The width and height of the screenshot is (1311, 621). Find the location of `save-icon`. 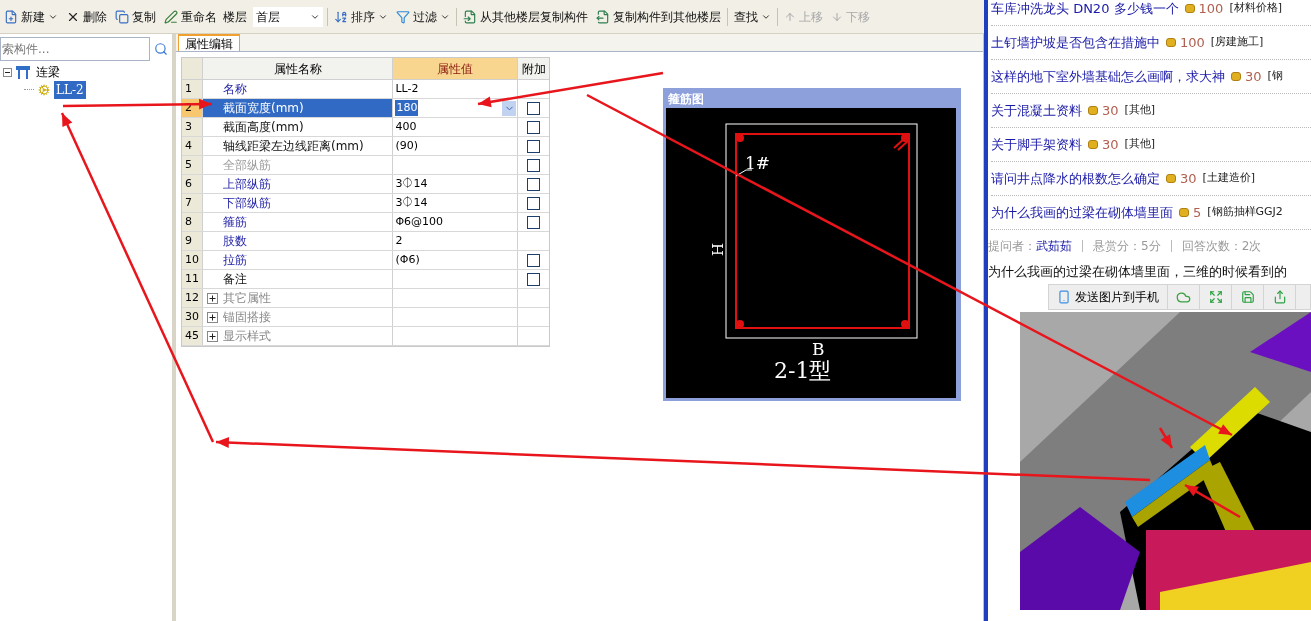

save-icon is located at coordinates (1247, 297).